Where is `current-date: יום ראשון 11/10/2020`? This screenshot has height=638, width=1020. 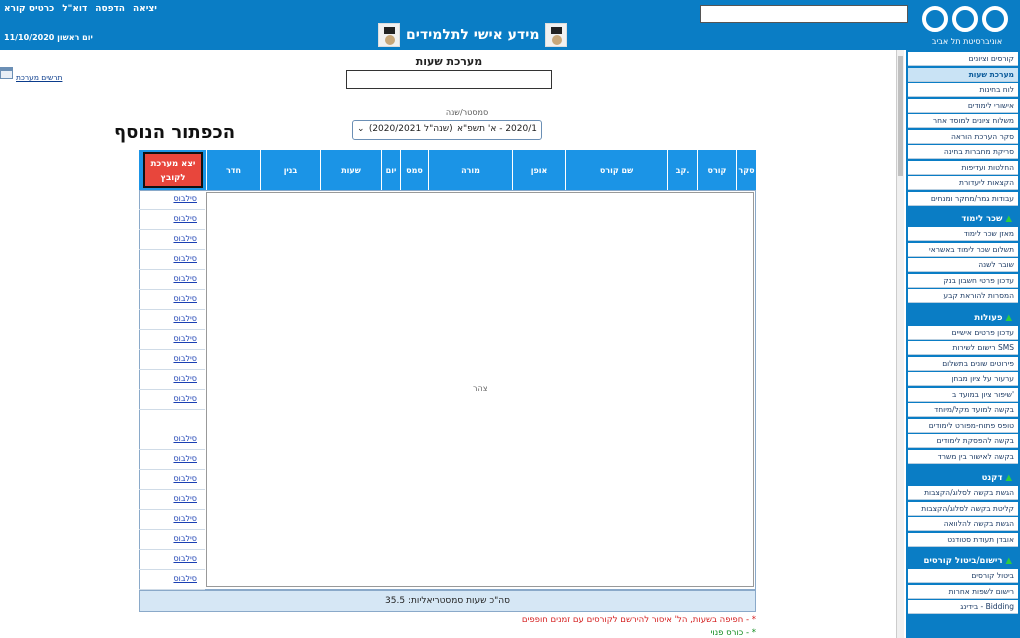
current-date: יום ראשון 11/10/2020 is located at coordinates (48, 37).